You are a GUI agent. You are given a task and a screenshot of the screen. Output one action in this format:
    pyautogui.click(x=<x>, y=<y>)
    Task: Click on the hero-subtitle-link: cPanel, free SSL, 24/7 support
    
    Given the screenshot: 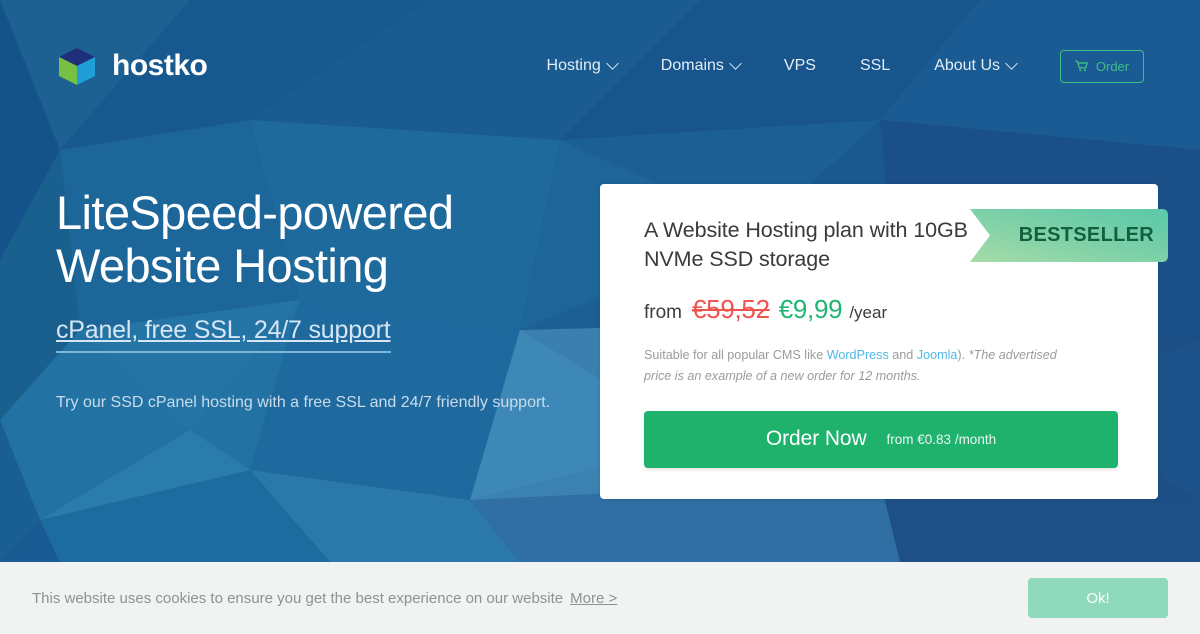 What is the action you would take?
    pyautogui.click(x=223, y=335)
    